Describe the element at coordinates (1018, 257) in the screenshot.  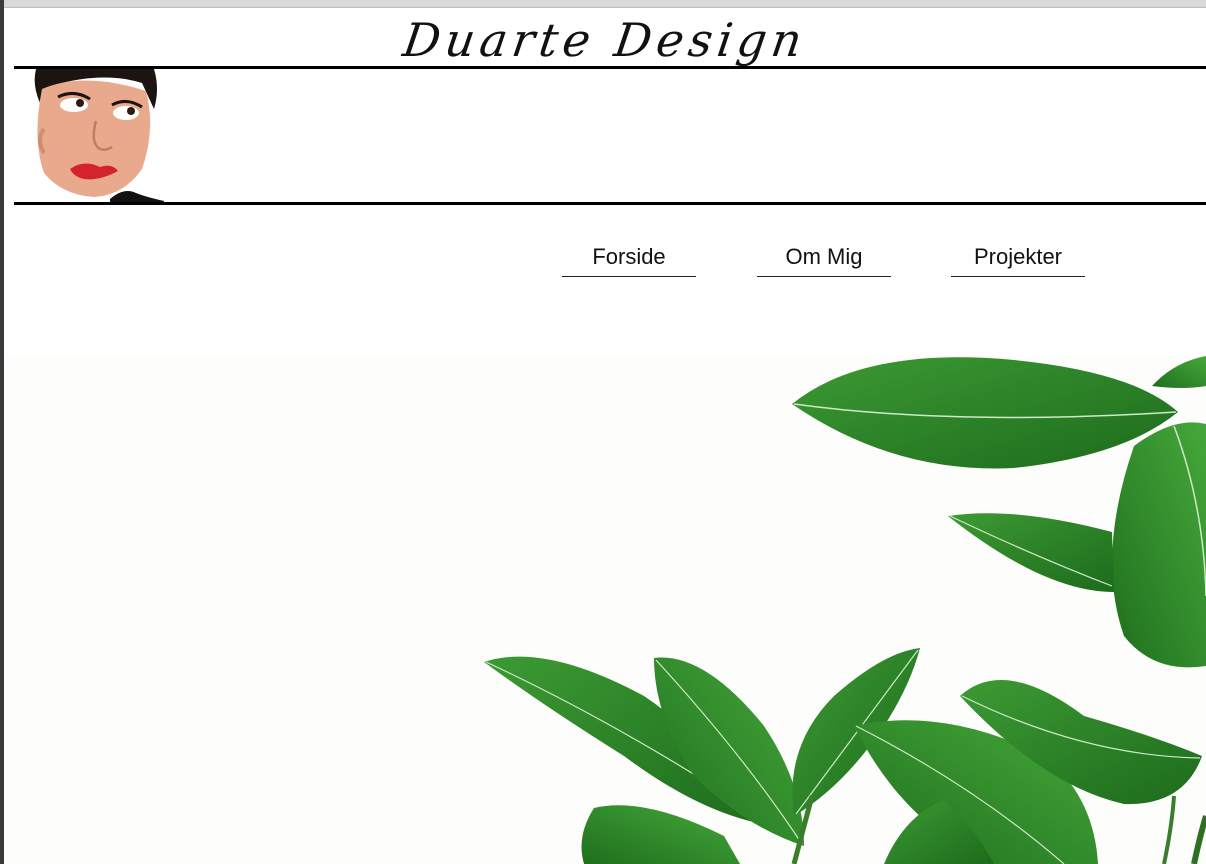
I see `nav-projekter: Projekter` at that location.